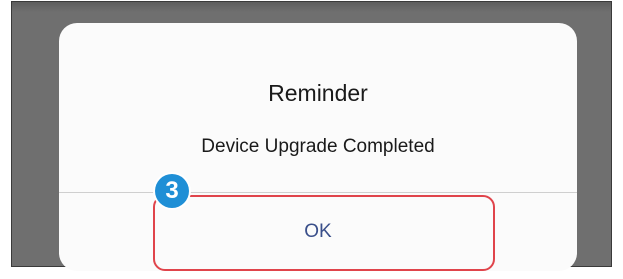 This screenshot has width=623, height=279. I want to click on step-number-badge: 3, so click(172, 191).